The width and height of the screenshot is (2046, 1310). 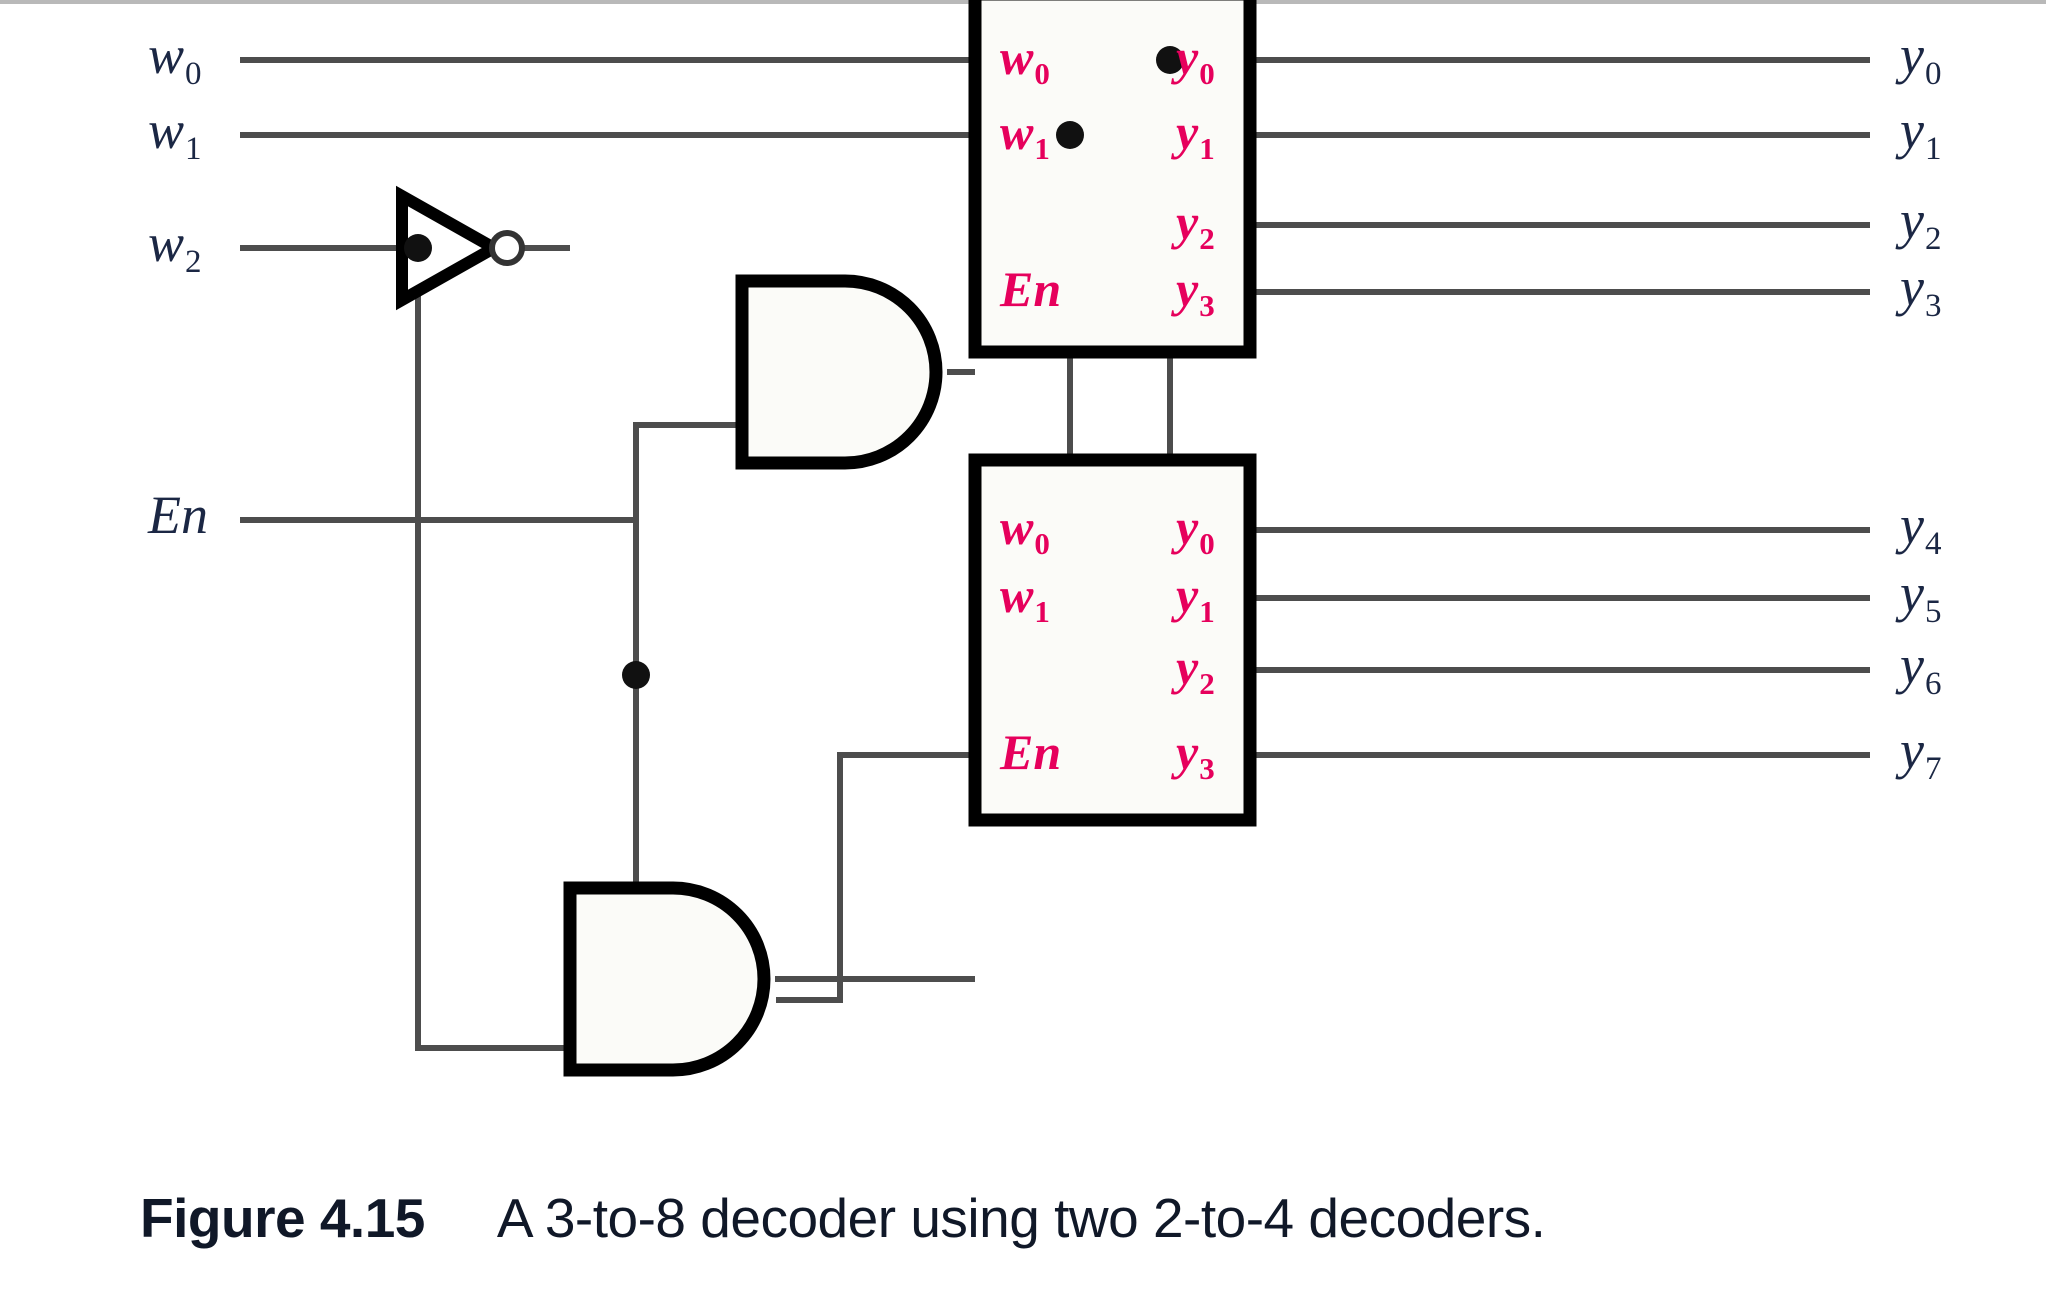 What do you see at coordinates (1921, 290) in the screenshot?
I see `output-label-y3: y3` at bounding box center [1921, 290].